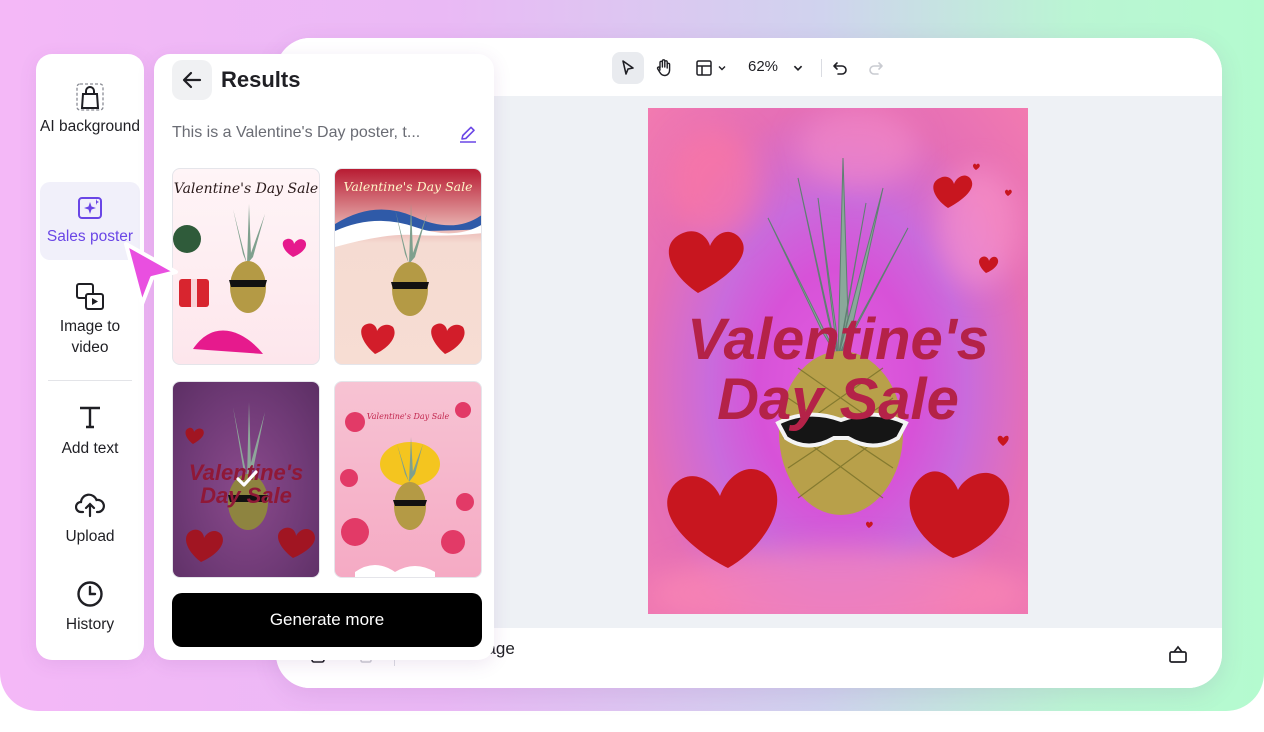  What do you see at coordinates (90, 505) in the screenshot?
I see `cloud-upload-icon` at bounding box center [90, 505].